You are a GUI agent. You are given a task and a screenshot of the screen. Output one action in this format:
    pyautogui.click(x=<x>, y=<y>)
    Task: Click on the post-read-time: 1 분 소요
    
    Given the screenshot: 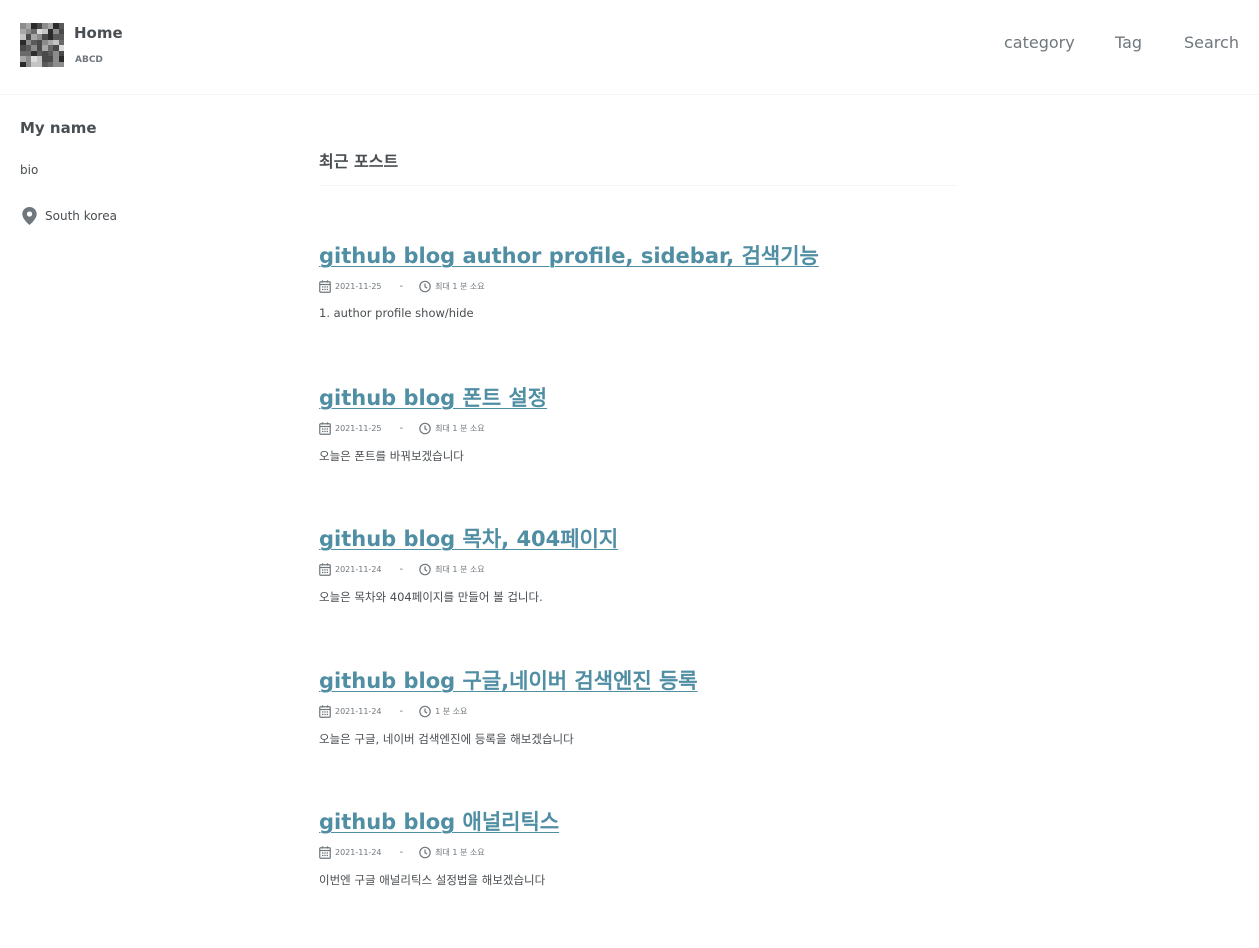 What is the action you would take?
    pyautogui.click(x=451, y=711)
    